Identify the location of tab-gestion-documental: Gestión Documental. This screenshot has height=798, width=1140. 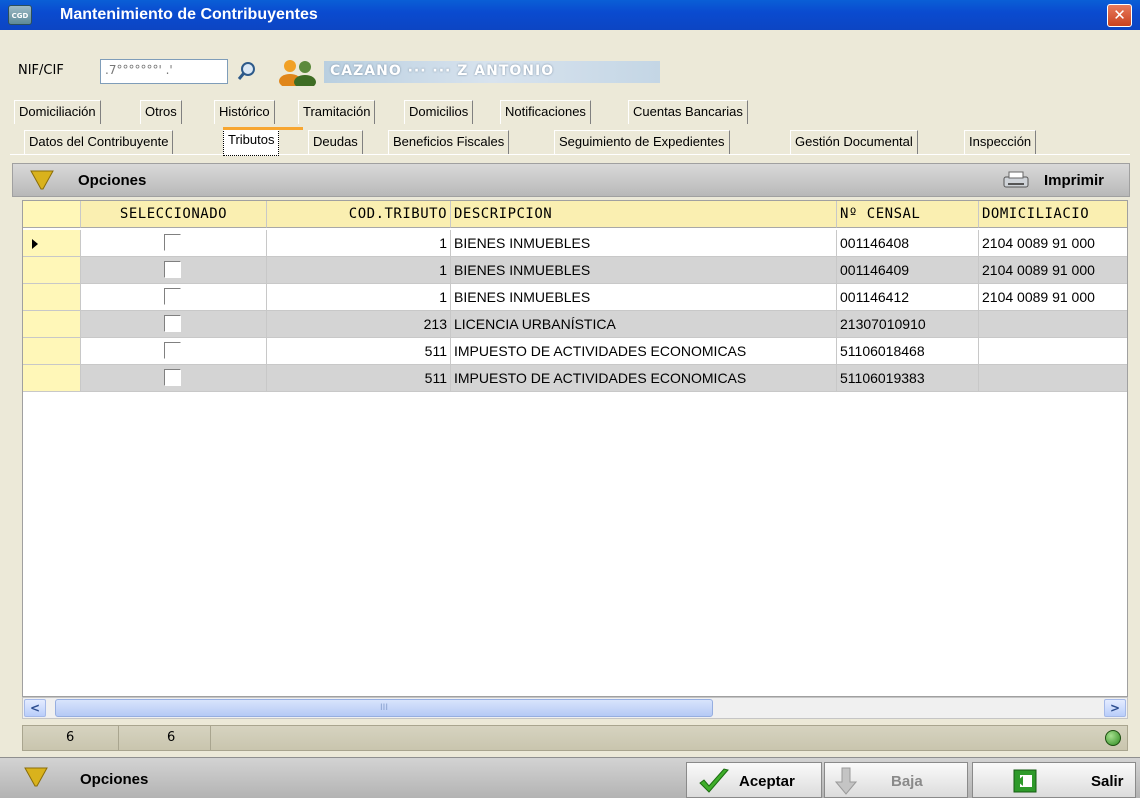
(854, 142).